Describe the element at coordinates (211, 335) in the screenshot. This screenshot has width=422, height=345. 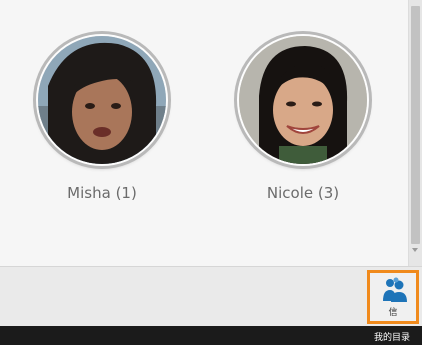
I see `taskbar: 我的目录` at that location.